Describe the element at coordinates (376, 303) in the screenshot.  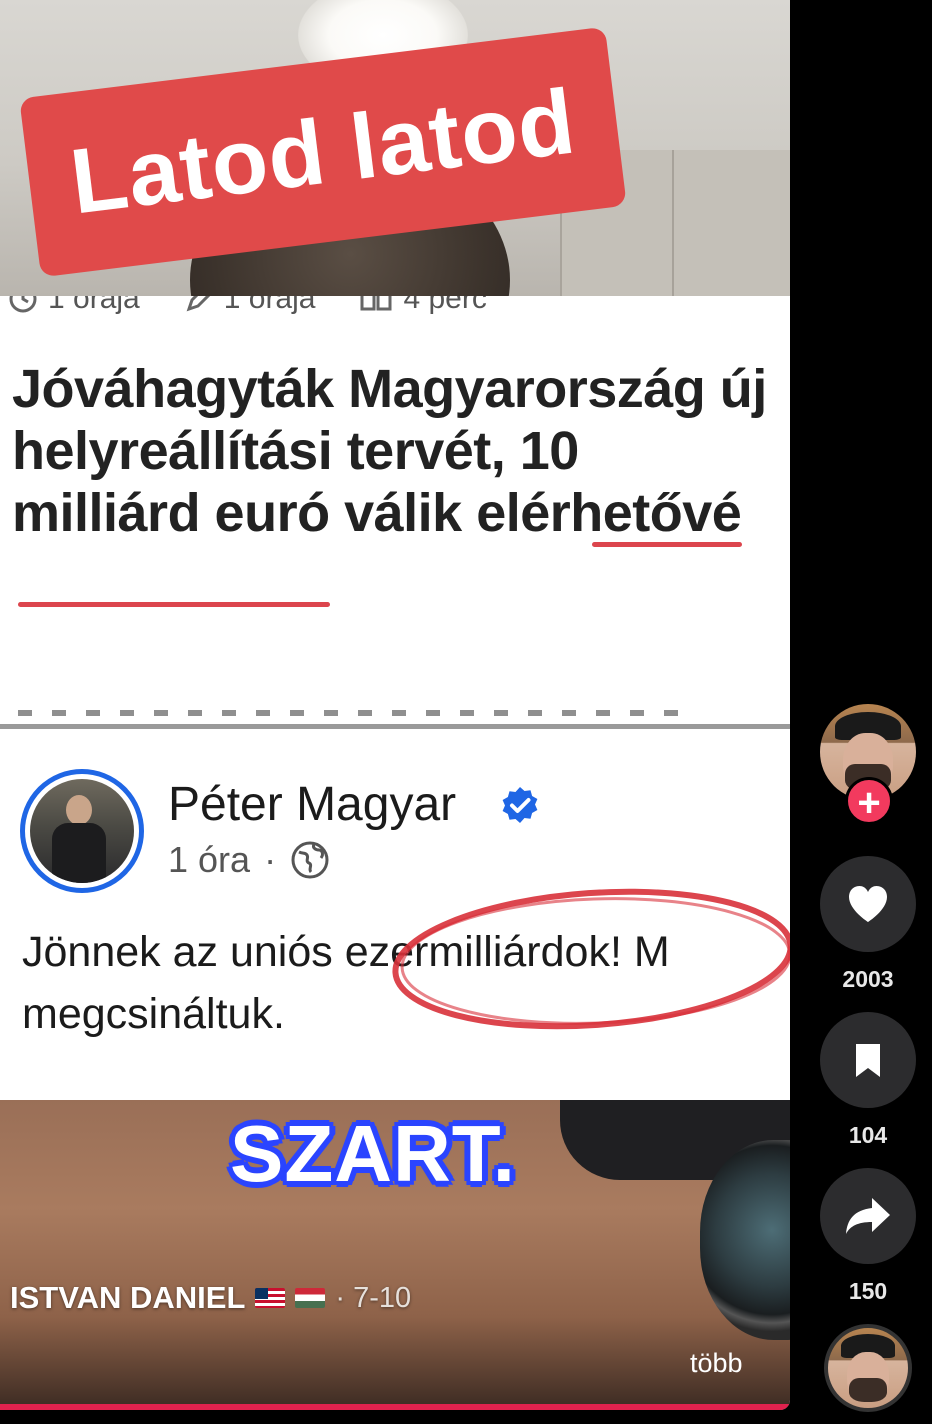
I see `book-icon` at that location.